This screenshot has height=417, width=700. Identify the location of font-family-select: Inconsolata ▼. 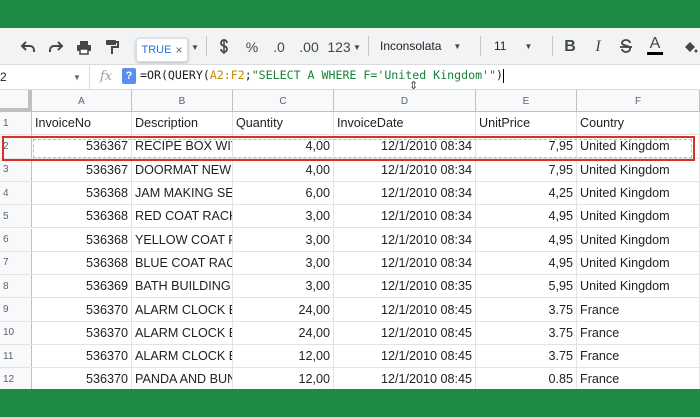
(420, 46).